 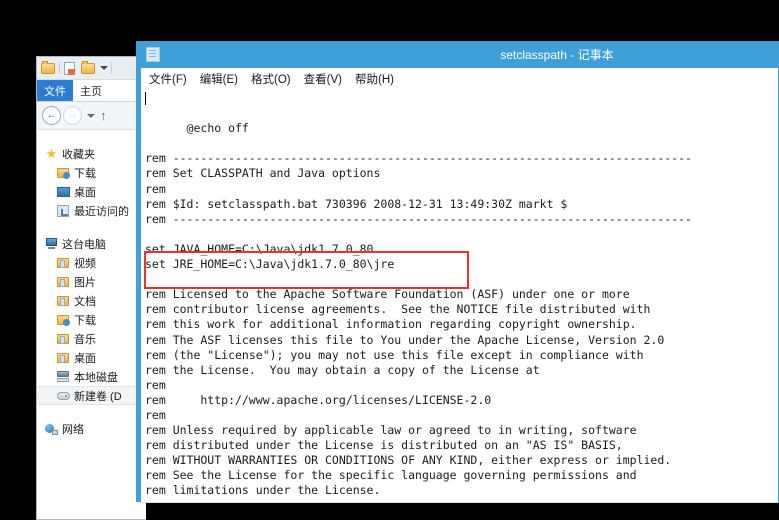 What do you see at coordinates (63, 281) in the screenshot?
I see `folder-pictures-icon` at bounding box center [63, 281].